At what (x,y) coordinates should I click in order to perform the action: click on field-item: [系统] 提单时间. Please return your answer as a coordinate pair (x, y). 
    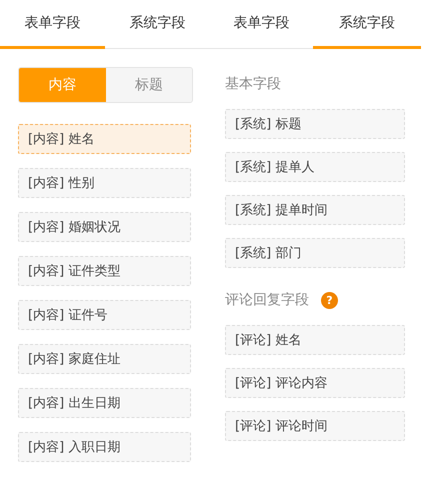
    Looking at the image, I should click on (315, 210).